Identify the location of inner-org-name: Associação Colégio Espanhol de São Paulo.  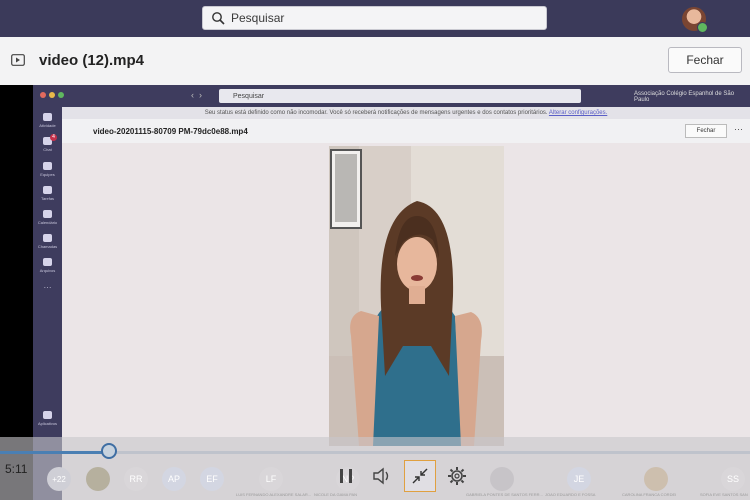
(684, 97).